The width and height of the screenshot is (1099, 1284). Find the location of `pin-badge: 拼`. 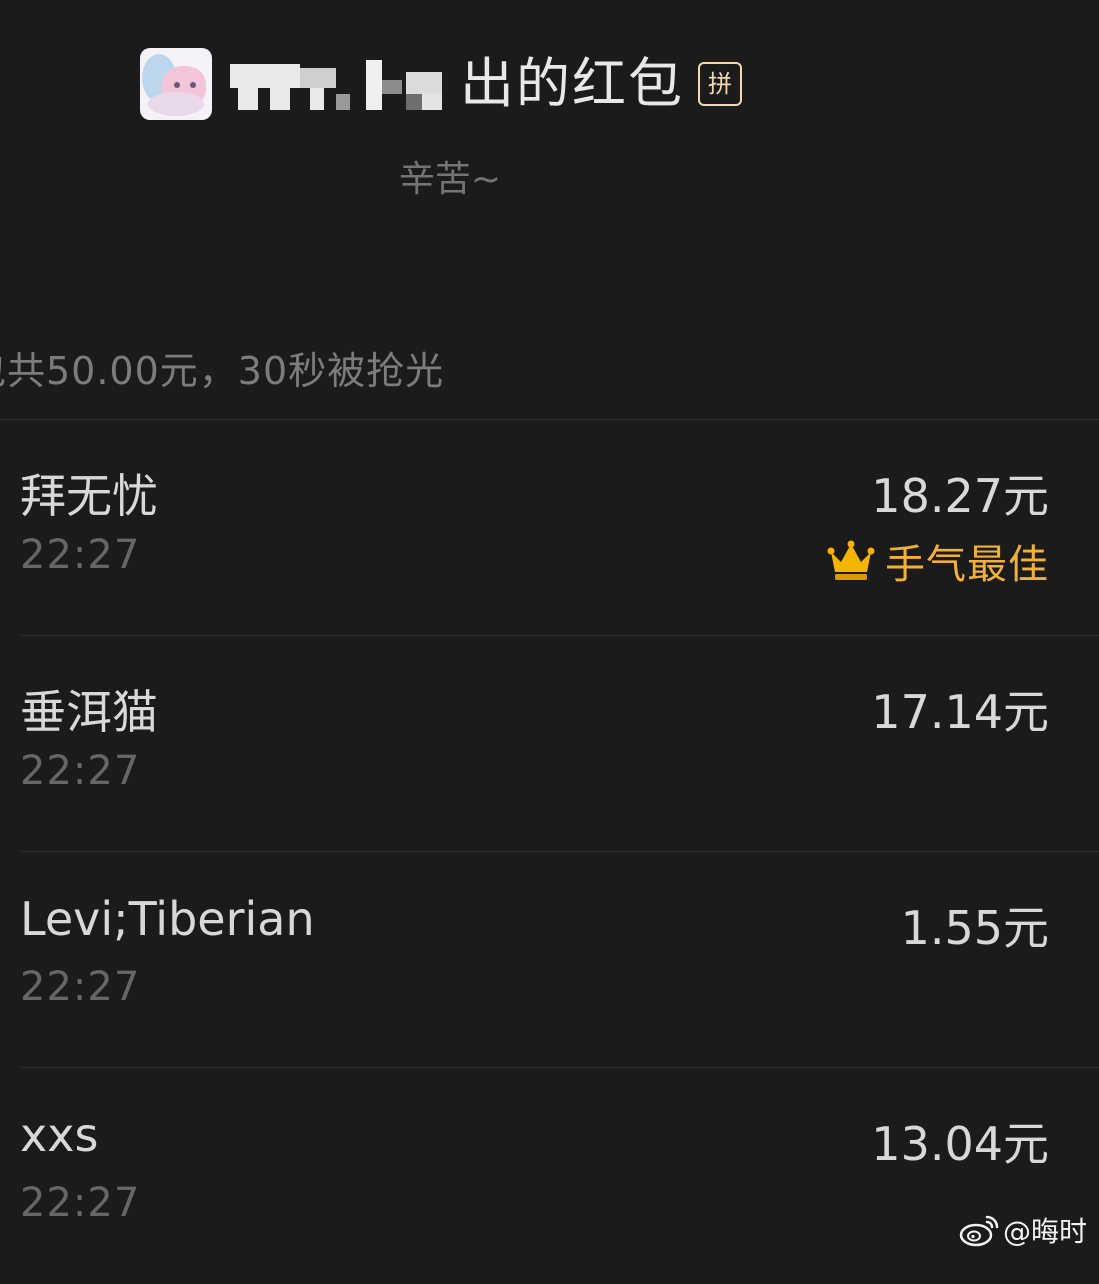

pin-badge: 拼 is located at coordinates (720, 84).